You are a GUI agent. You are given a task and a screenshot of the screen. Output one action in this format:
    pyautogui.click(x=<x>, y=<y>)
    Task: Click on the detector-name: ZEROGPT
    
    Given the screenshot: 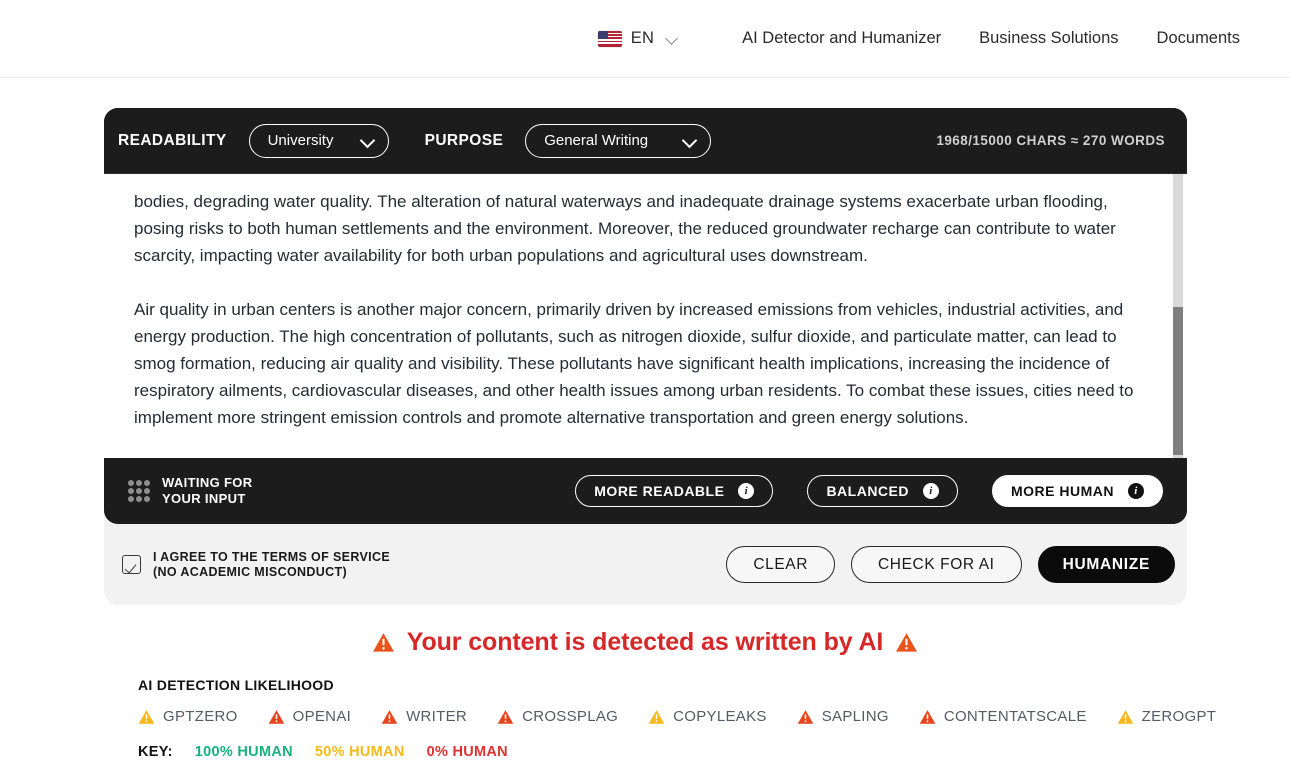 What is the action you would take?
    pyautogui.click(x=1179, y=716)
    